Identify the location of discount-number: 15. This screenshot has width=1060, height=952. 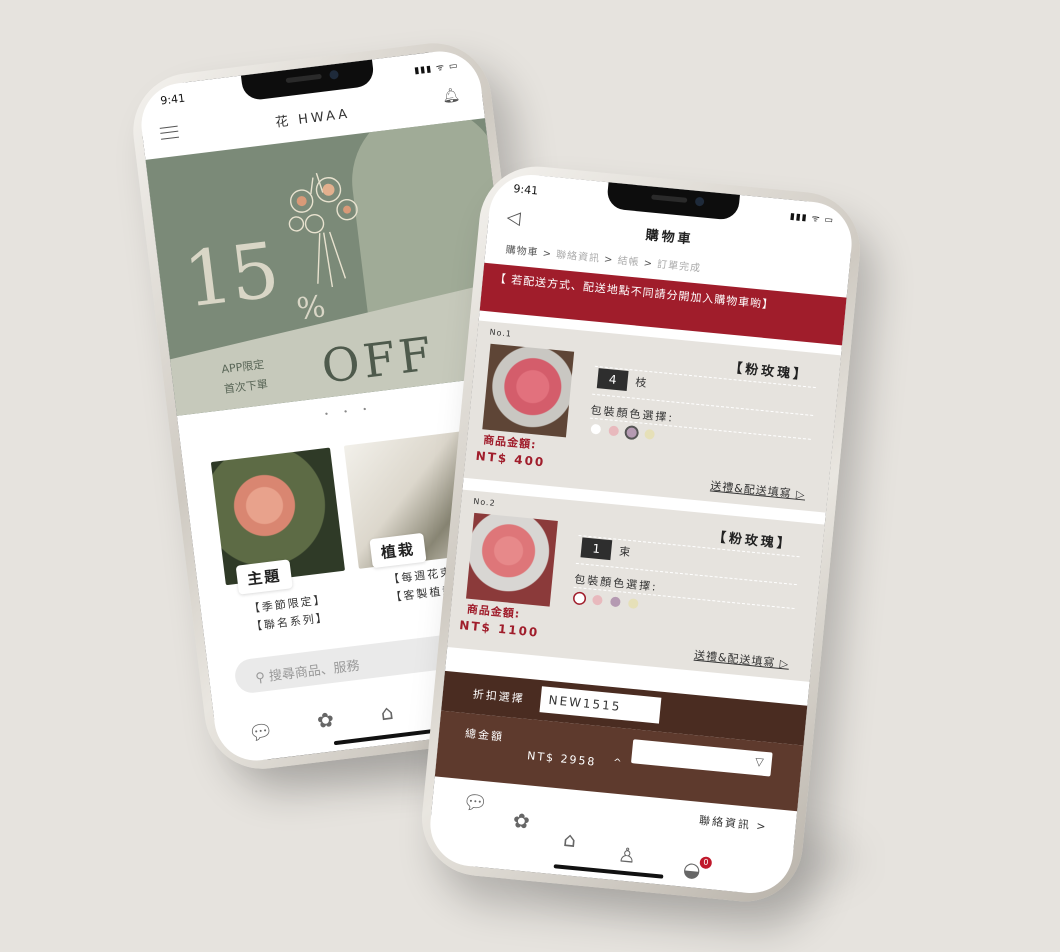
(230, 275).